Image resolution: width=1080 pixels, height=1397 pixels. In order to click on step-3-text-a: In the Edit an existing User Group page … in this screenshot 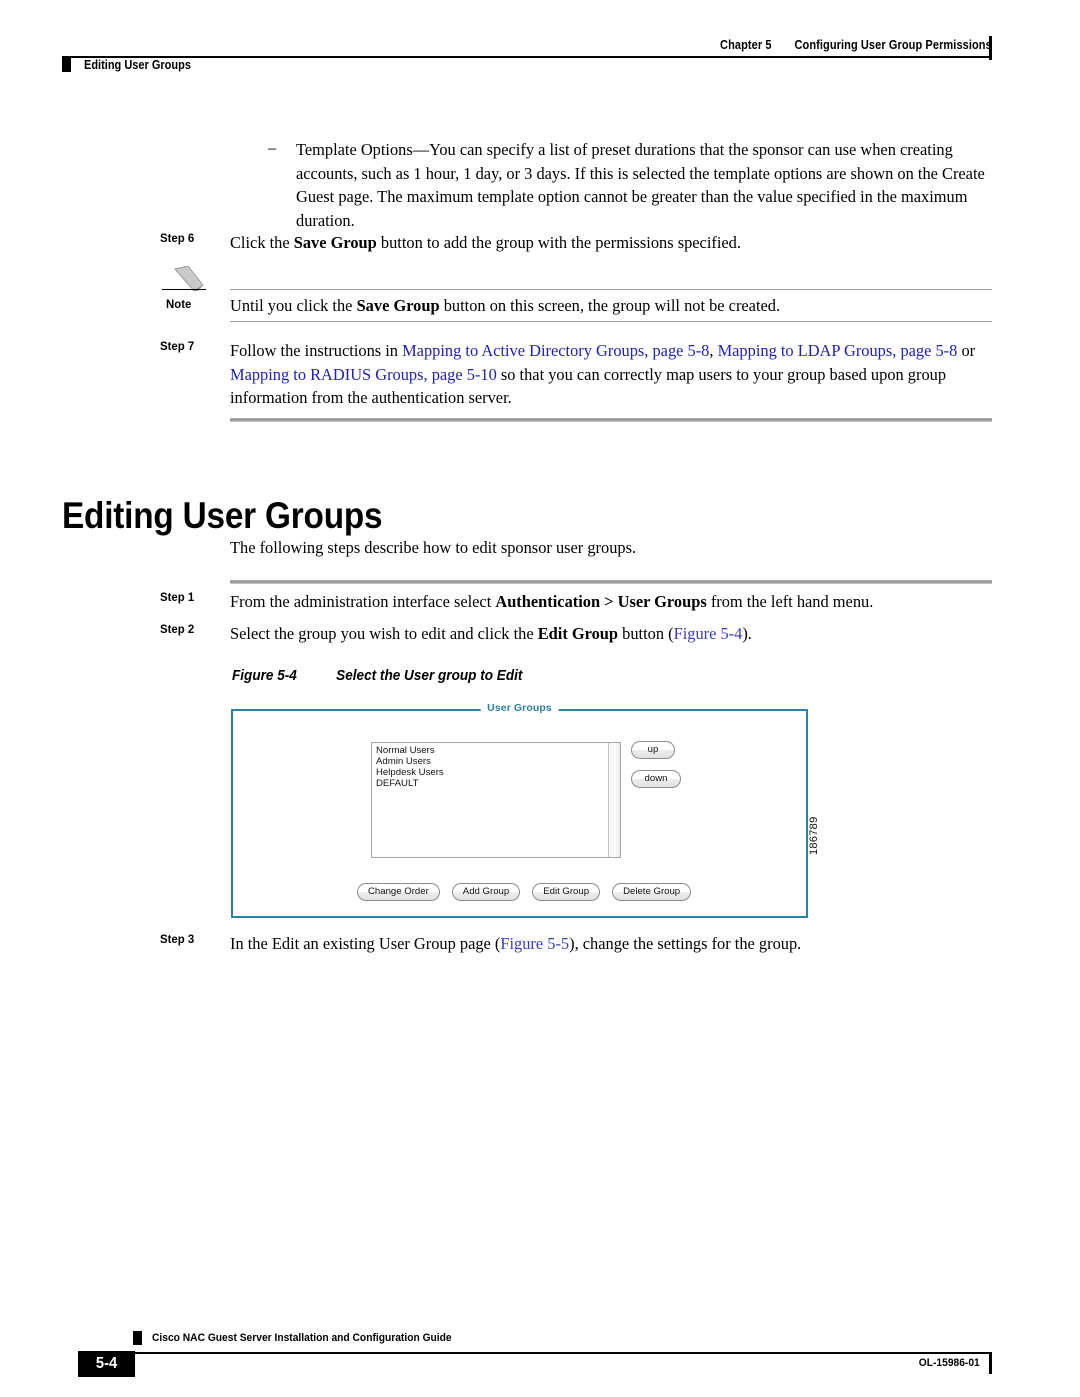, I will do `click(365, 943)`.